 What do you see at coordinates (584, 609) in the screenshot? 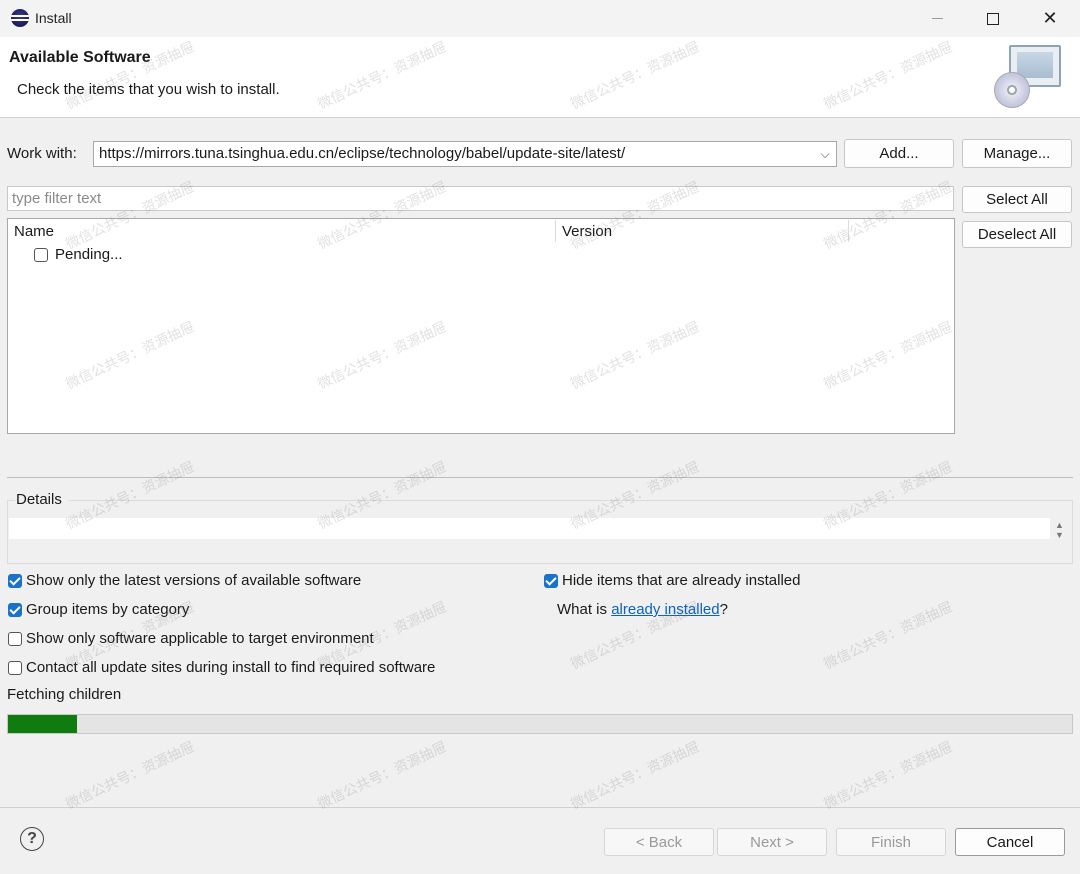
I see `what-is-prefix: What is` at bounding box center [584, 609].